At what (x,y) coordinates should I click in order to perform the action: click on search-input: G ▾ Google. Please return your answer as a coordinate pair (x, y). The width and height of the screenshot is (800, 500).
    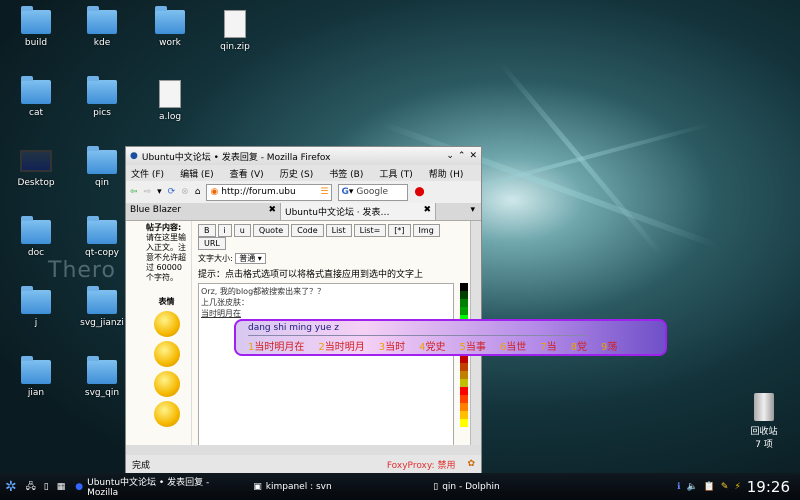
    Looking at the image, I should click on (373, 192).